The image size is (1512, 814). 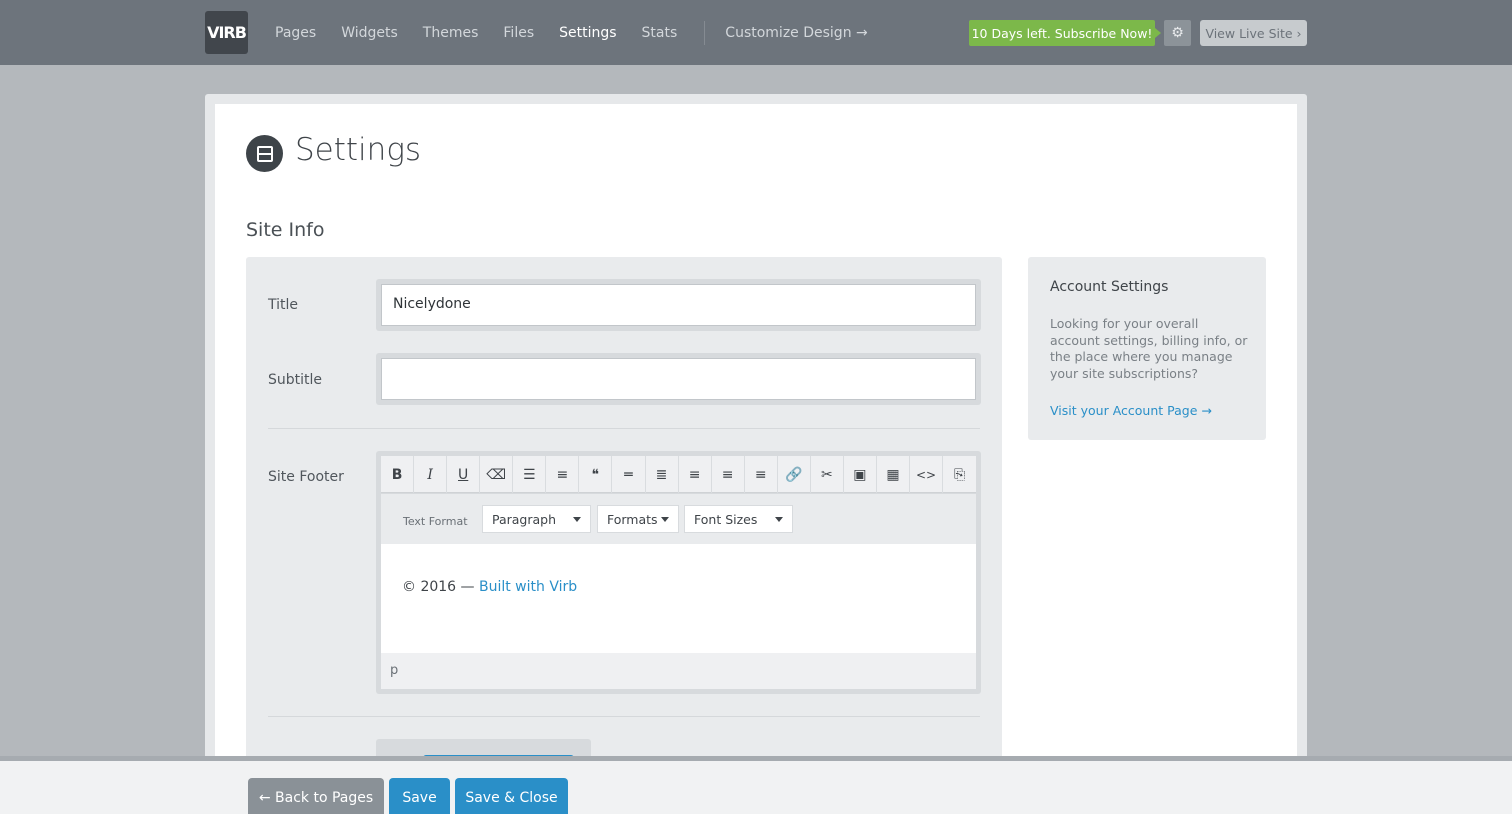 I want to click on subtitle-label: Subtitle, so click(x=295, y=380).